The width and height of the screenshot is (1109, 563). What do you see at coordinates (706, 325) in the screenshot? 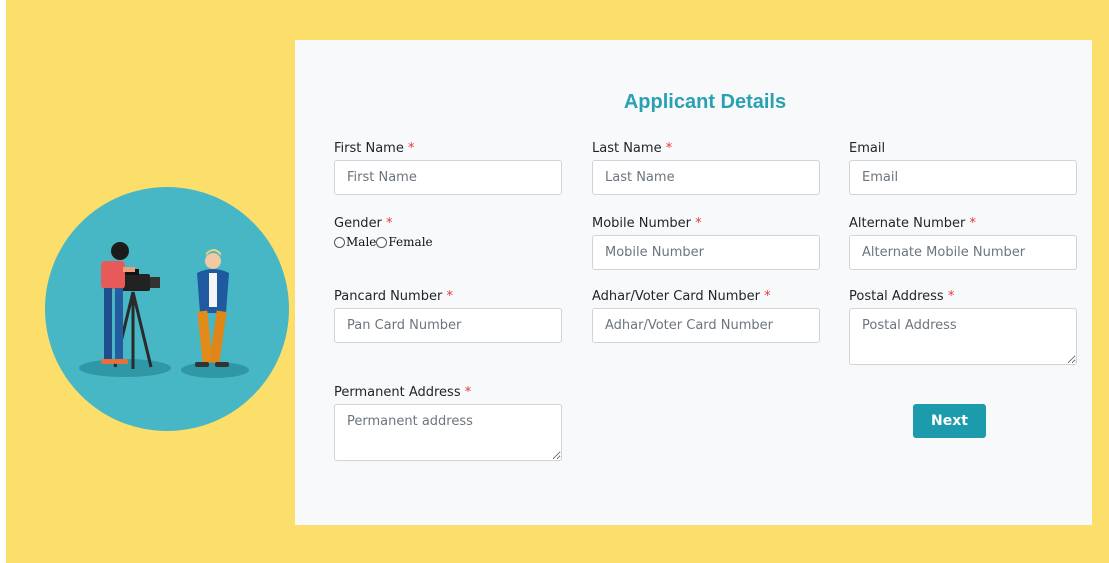
I see `adhar-number-input` at bounding box center [706, 325].